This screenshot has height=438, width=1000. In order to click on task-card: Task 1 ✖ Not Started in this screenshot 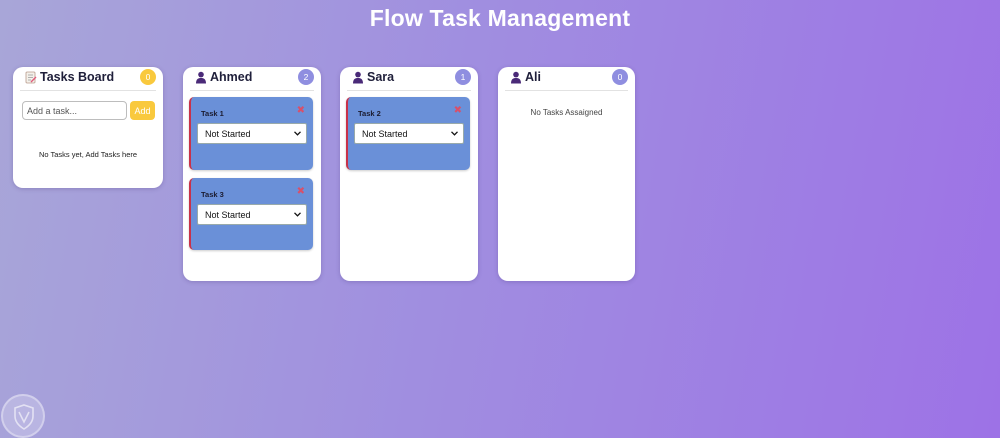, I will do `click(251, 133)`.